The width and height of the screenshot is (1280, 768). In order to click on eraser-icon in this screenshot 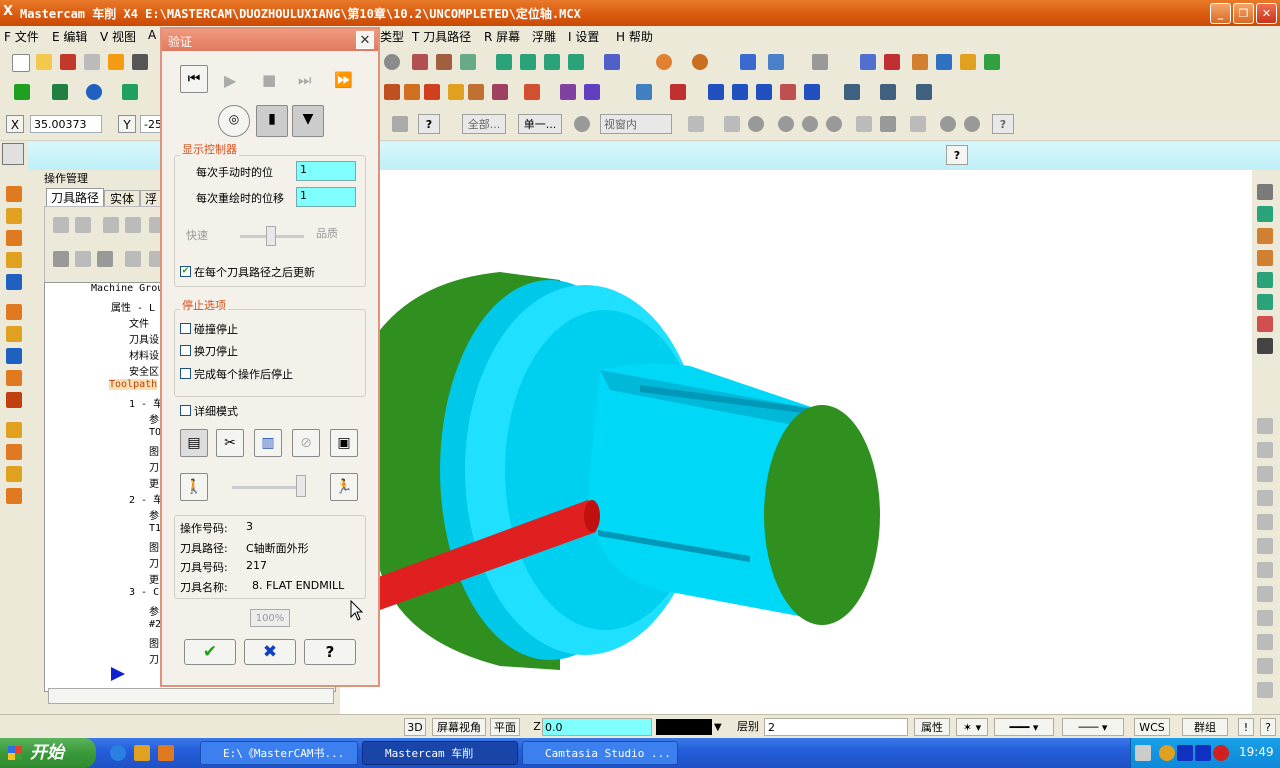, I will do `click(788, 92)`.